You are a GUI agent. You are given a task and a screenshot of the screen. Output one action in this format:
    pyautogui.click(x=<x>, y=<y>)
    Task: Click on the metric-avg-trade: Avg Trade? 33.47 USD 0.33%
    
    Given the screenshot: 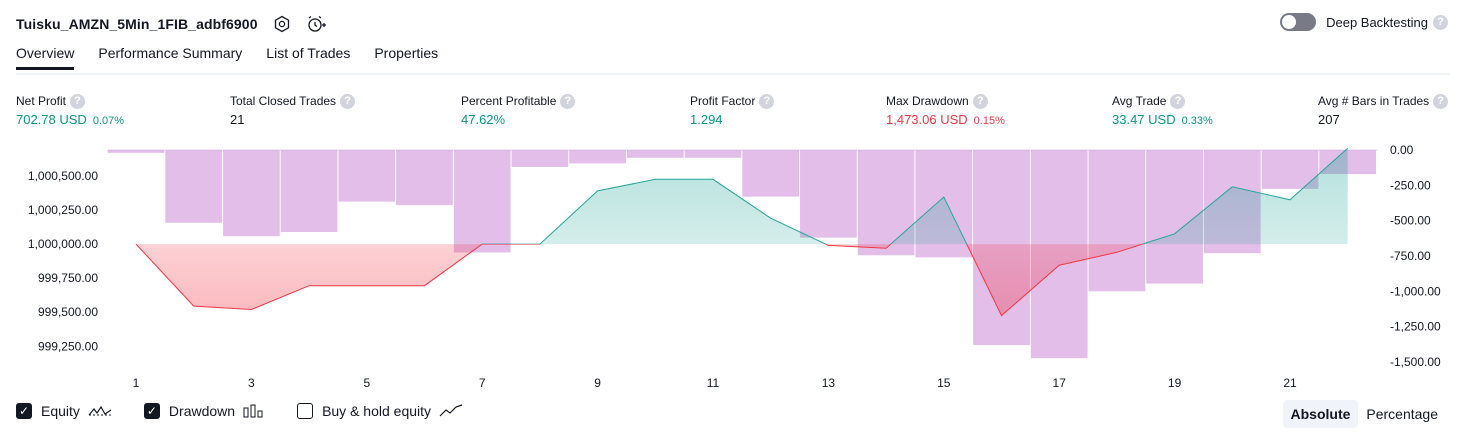 What is the action you would take?
    pyautogui.click(x=1162, y=110)
    